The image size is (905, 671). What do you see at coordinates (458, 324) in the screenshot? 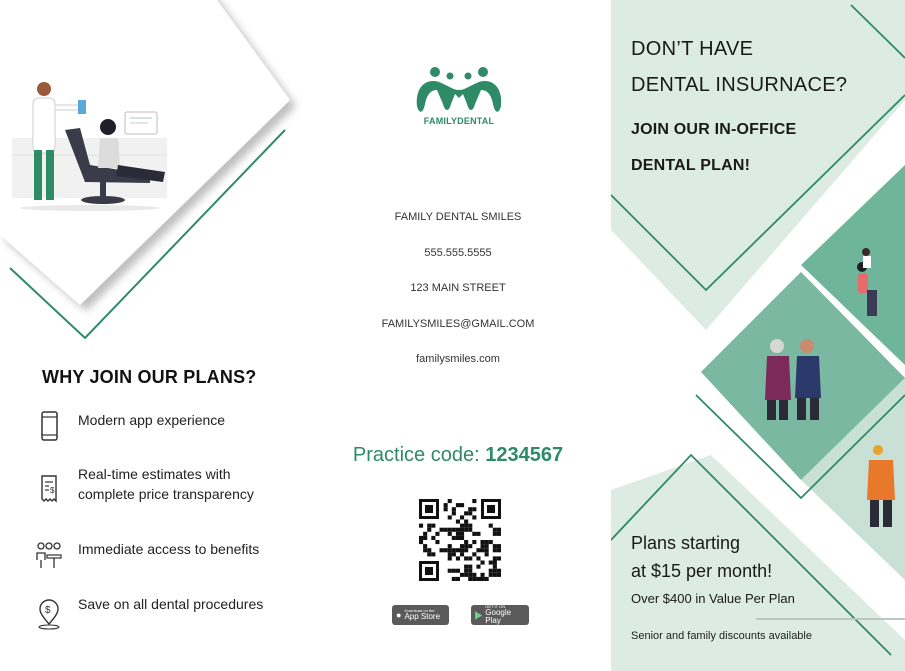
I see `email-address: FAMILYSMILES@GMAIL.COM` at bounding box center [458, 324].